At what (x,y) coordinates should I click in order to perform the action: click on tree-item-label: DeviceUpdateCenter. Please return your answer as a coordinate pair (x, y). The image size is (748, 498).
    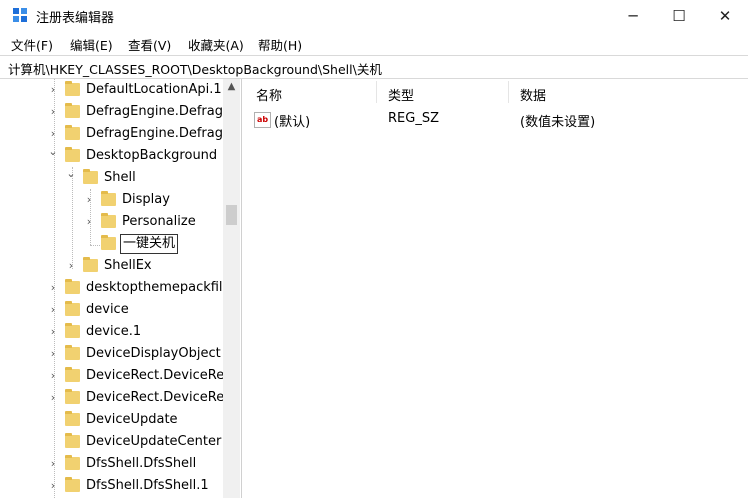
    Looking at the image, I should click on (154, 441).